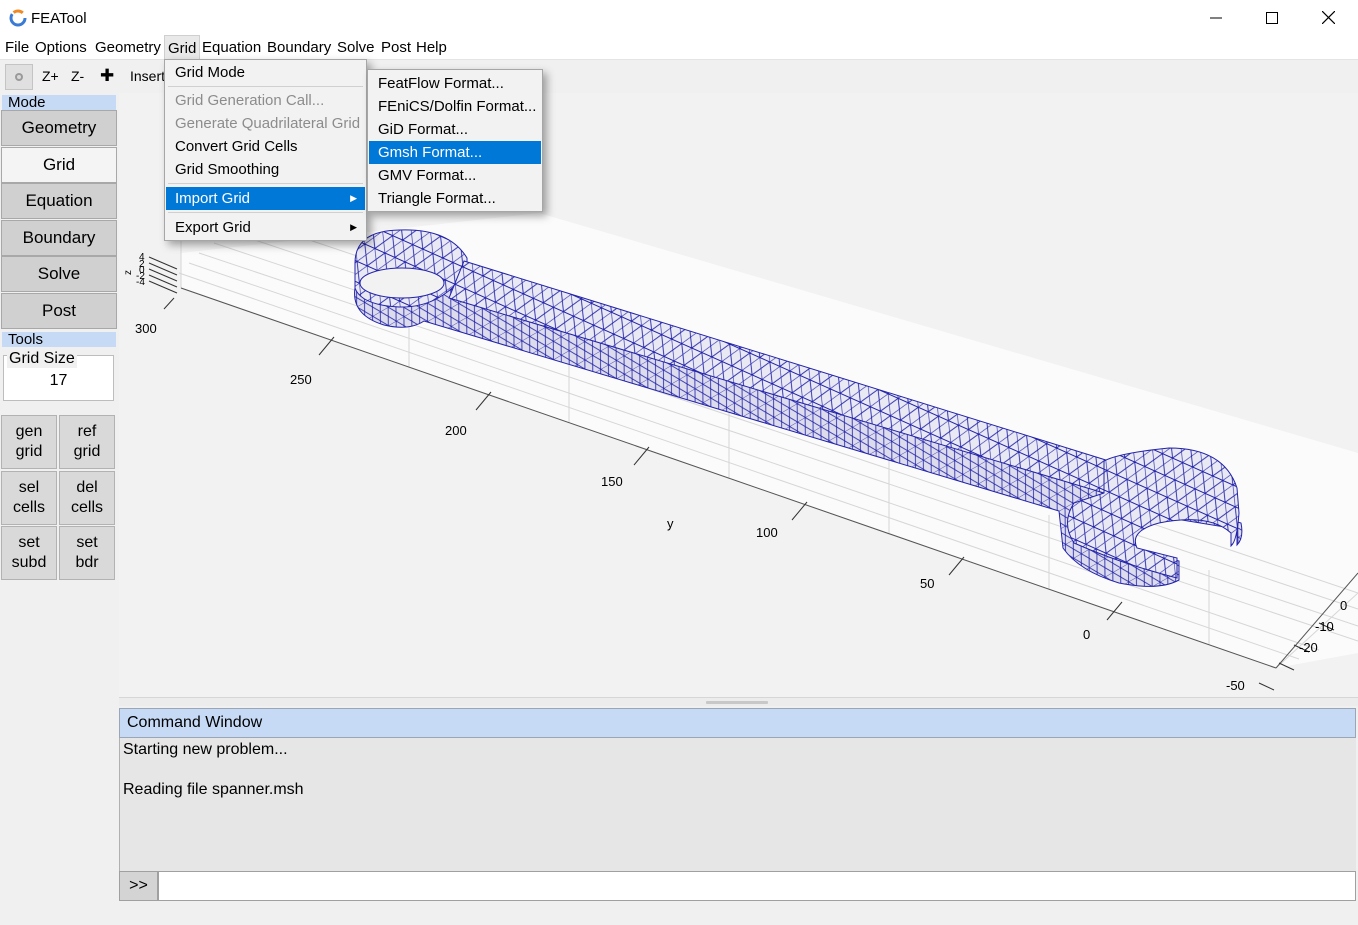 The width and height of the screenshot is (1358, 925). What do you see at coordinates (59, 238) in the screenshot?
I see `mode-button-boundary: Boundary` at bounding box center [59, 238].